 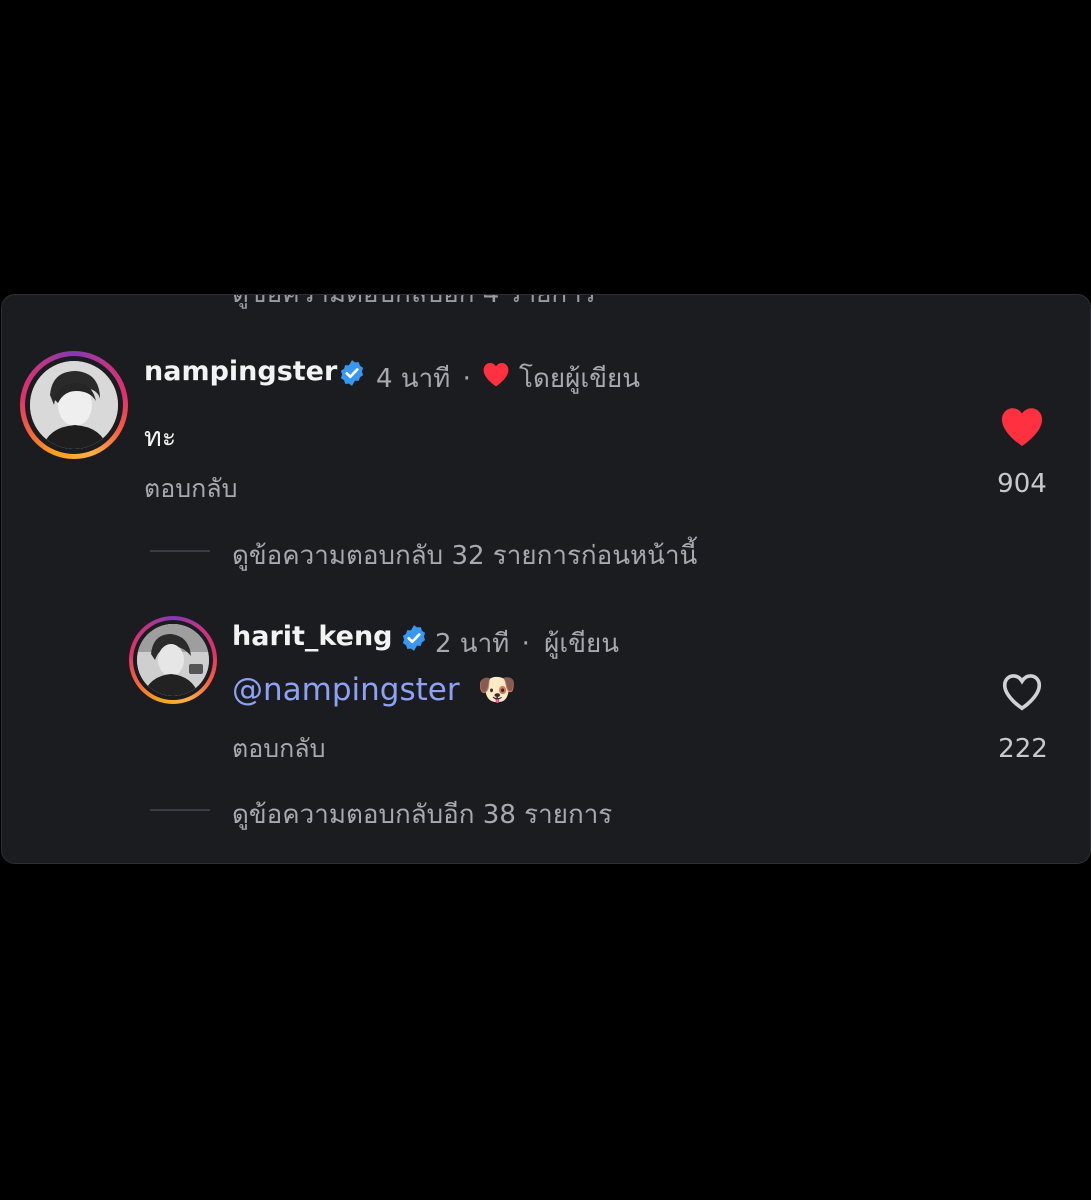 What do you see at coordinates (496, 375) in the screenshot?
I see `liked-by-author-heart-icon` at bounding box center [496, 375].